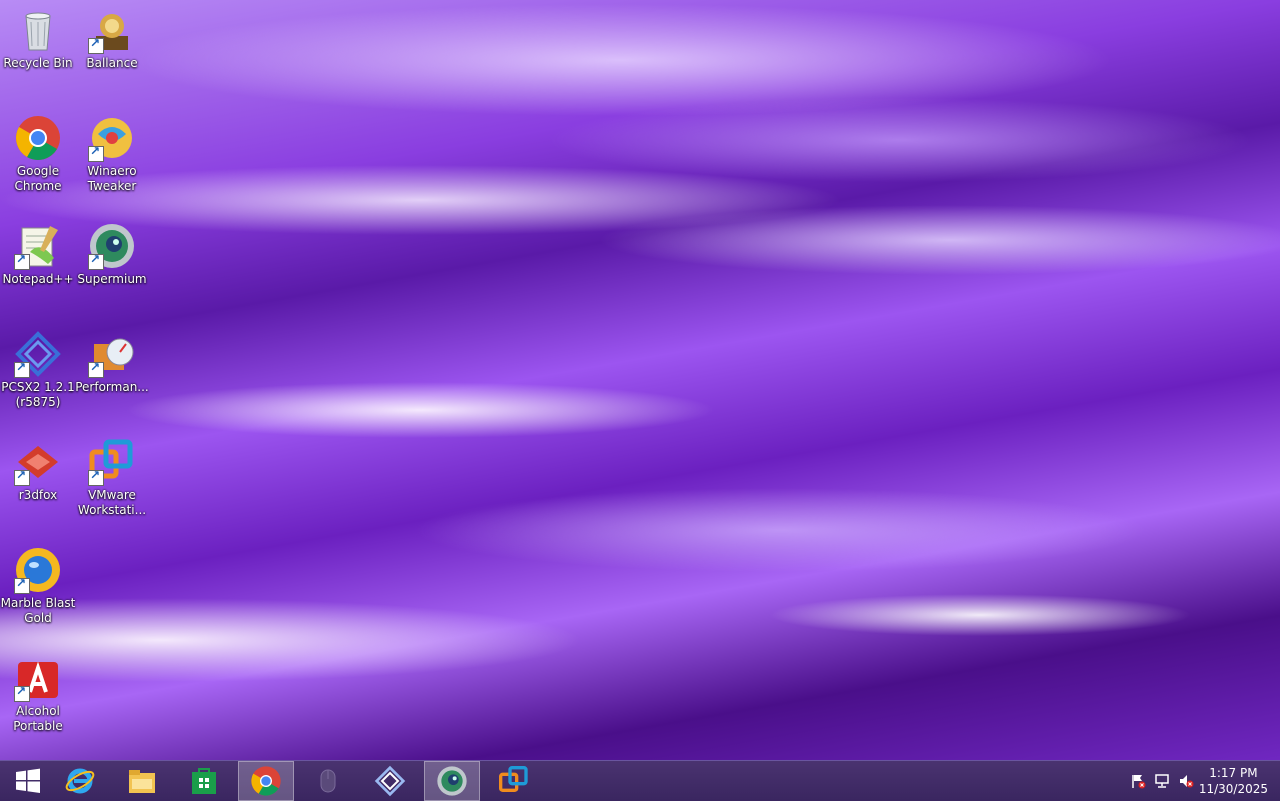 This screenshot has width=1280, height=801. I want to click on taskbar-mouse-app, so click(328, 781).